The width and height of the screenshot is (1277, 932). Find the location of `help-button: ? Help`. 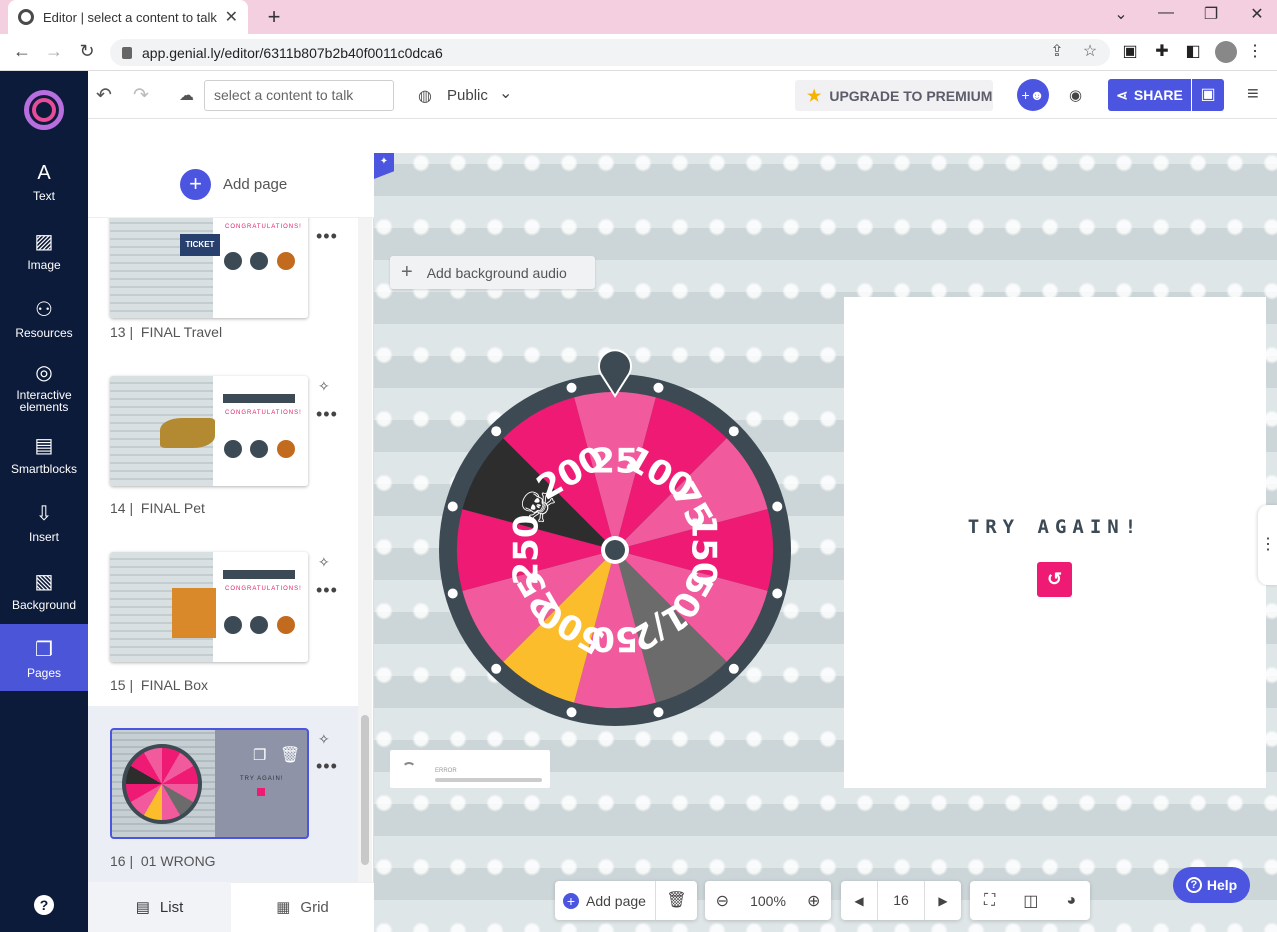

help-button: ? Help is located at coordinates (1211, 885).